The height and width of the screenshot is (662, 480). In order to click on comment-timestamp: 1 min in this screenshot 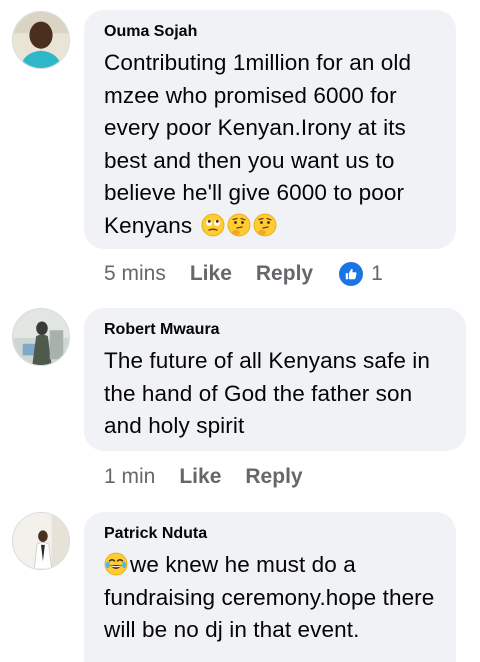, I will do `click(129, 477)`.